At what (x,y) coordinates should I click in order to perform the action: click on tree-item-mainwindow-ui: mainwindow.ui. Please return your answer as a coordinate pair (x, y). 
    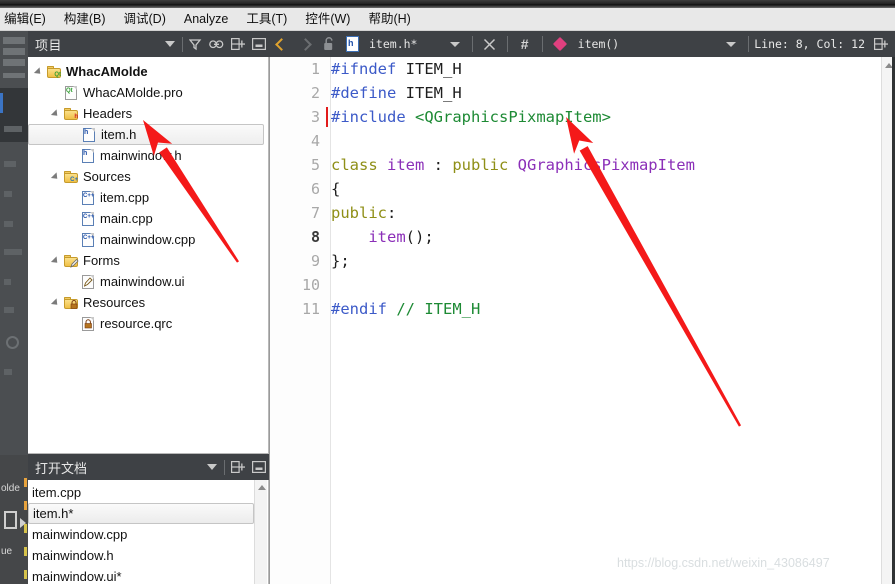
    Looking at the image, I should click on (148, 281).